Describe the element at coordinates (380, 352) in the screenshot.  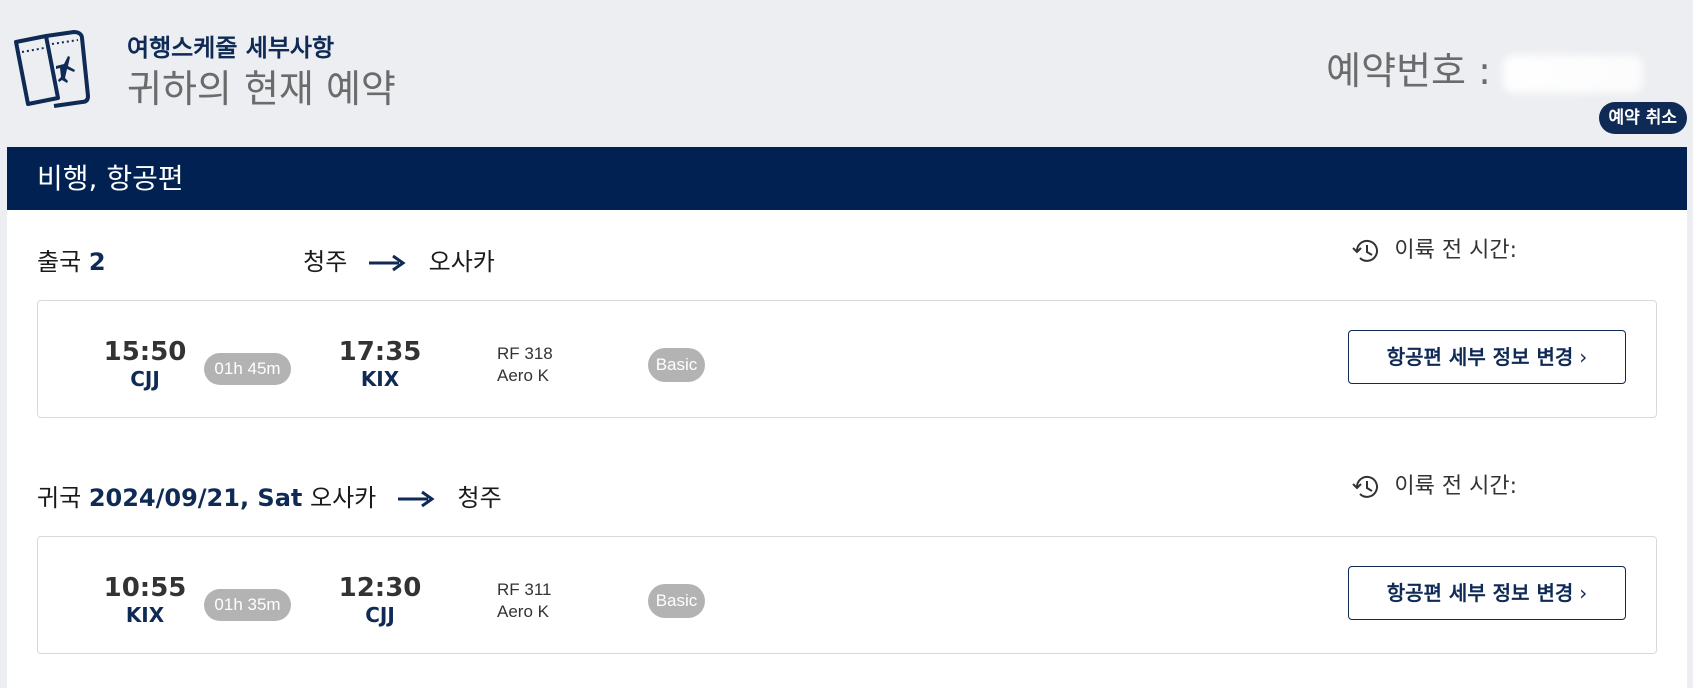
I see `arrival-time: 17:35` at that location.